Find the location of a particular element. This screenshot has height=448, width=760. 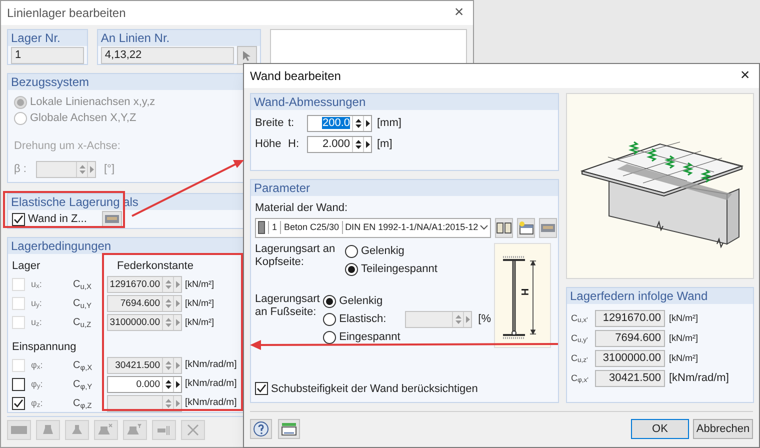

material-swatch is located at coordinates (261, 227).